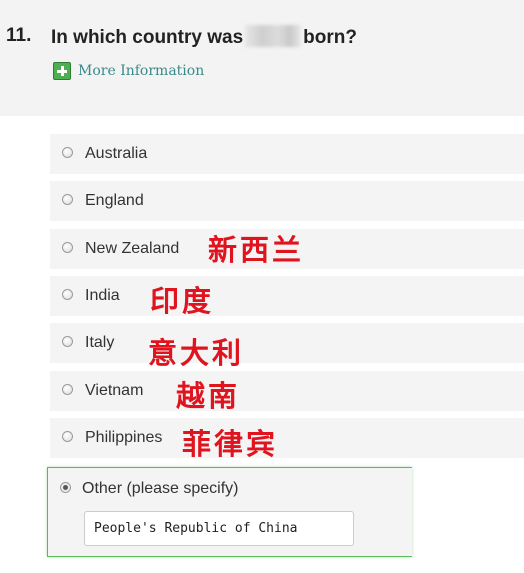 This screenshot has height=573, width=524. What do you see at coordinates (102, 295) in the screenshot?
I see `option-label: India` at bounding box center [102, 295].